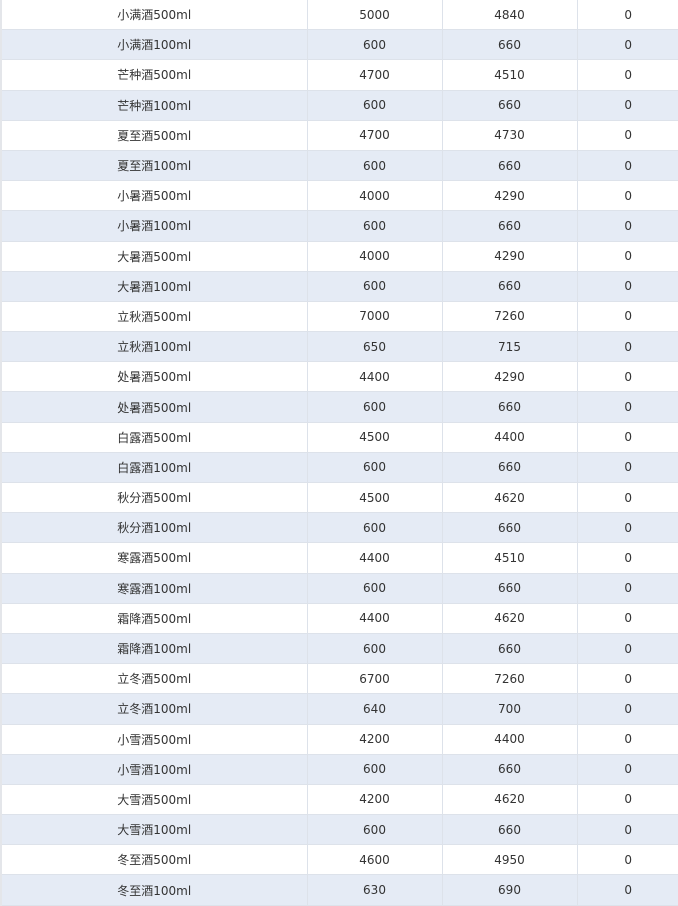  What do you see at coordinates (339, 528) in the screenshot?
I see `table-row: 秋分酒100ml 600 660 0` at bounding box center [339, 528].